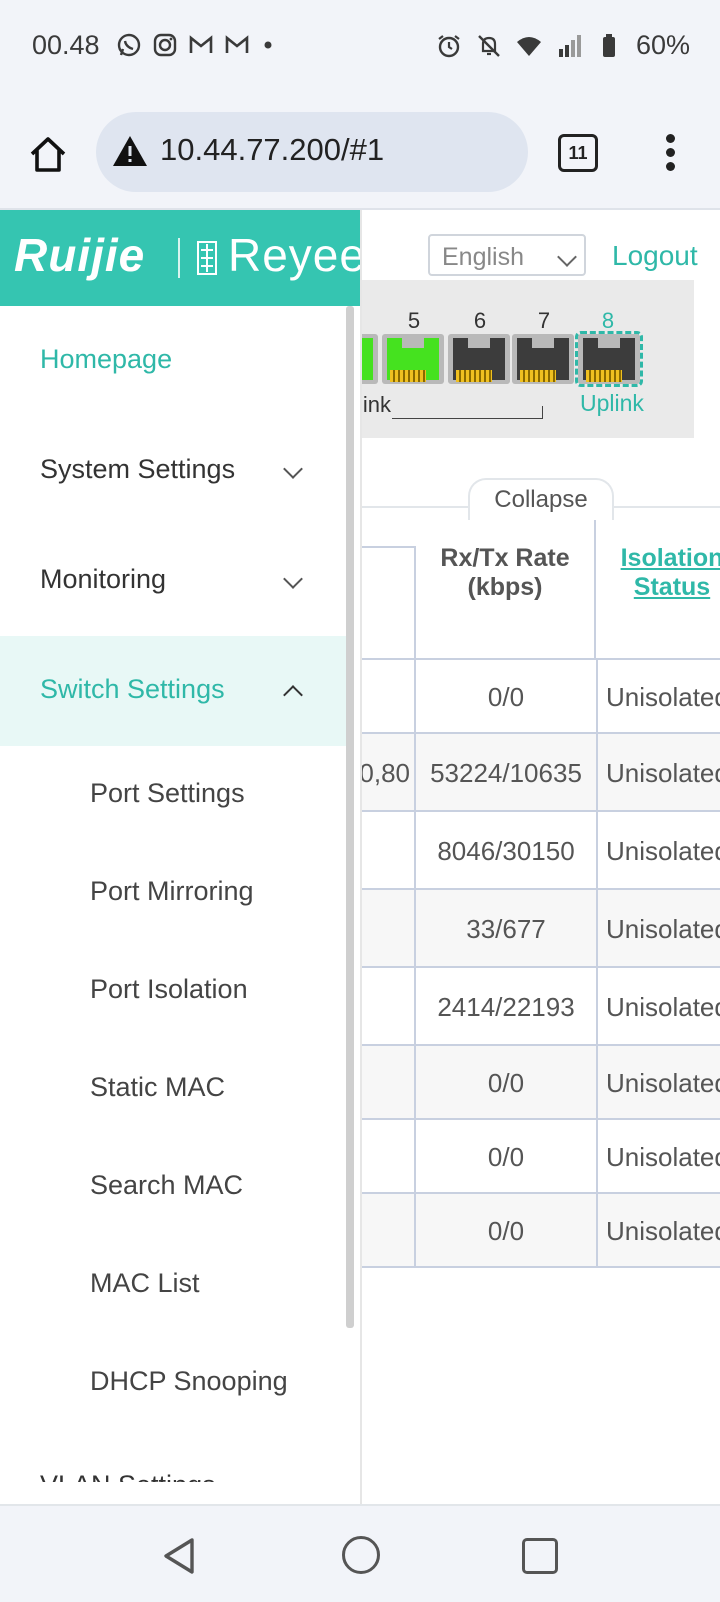 Image resolution: width=720 pixels, height=1602 pixels. Describe the element at coordinates (189, 1381) in the screenshot. I see `sidebar-subitem-label: DHCP Snooping` at that location.